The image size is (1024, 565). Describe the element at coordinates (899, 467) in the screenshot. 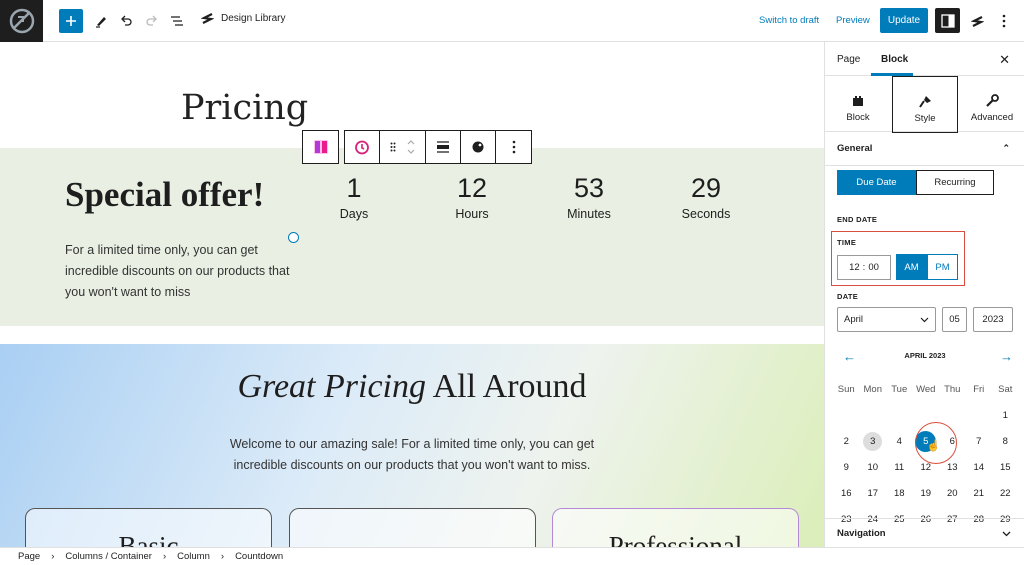

I see `calendar-day: 11` at that location.